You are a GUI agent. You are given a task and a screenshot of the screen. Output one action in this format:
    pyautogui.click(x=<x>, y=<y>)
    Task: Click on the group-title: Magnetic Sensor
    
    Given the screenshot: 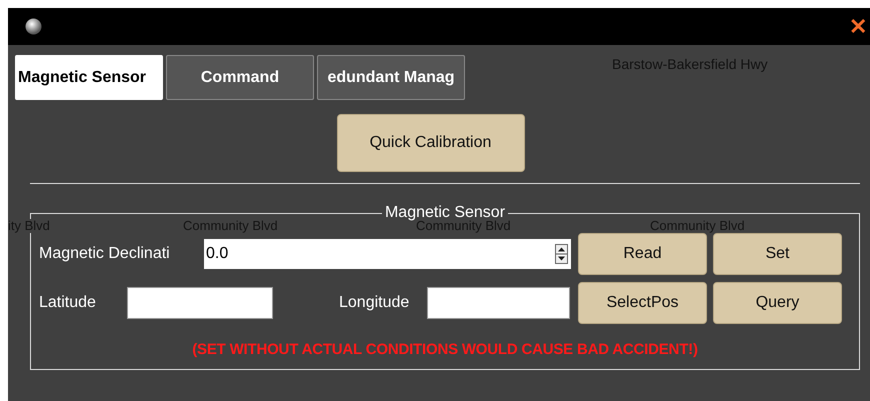 What is the action you would take?
    pyautogui.click(x=445, y=212)
    